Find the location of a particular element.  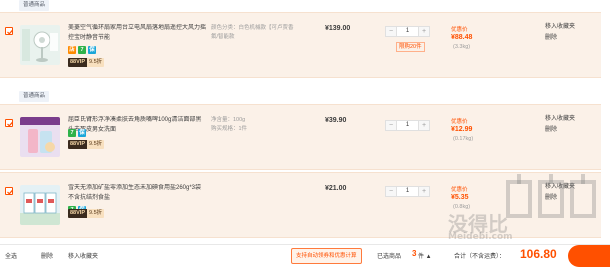

sku-line: 氟/智能款 is located at coordinates (223, 37).